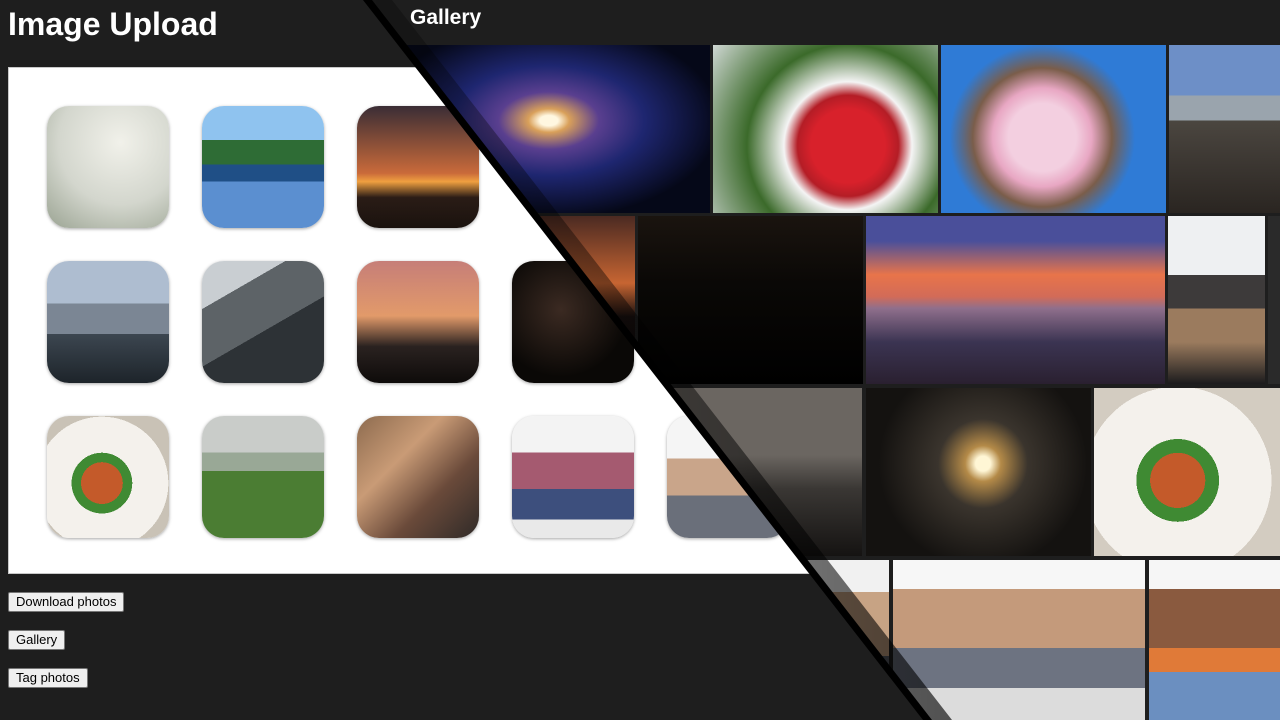  Describe the element at coordinates (418, 322) in the screenshot. I see `photo-dusk-silhouette-thumbnail` at that location.